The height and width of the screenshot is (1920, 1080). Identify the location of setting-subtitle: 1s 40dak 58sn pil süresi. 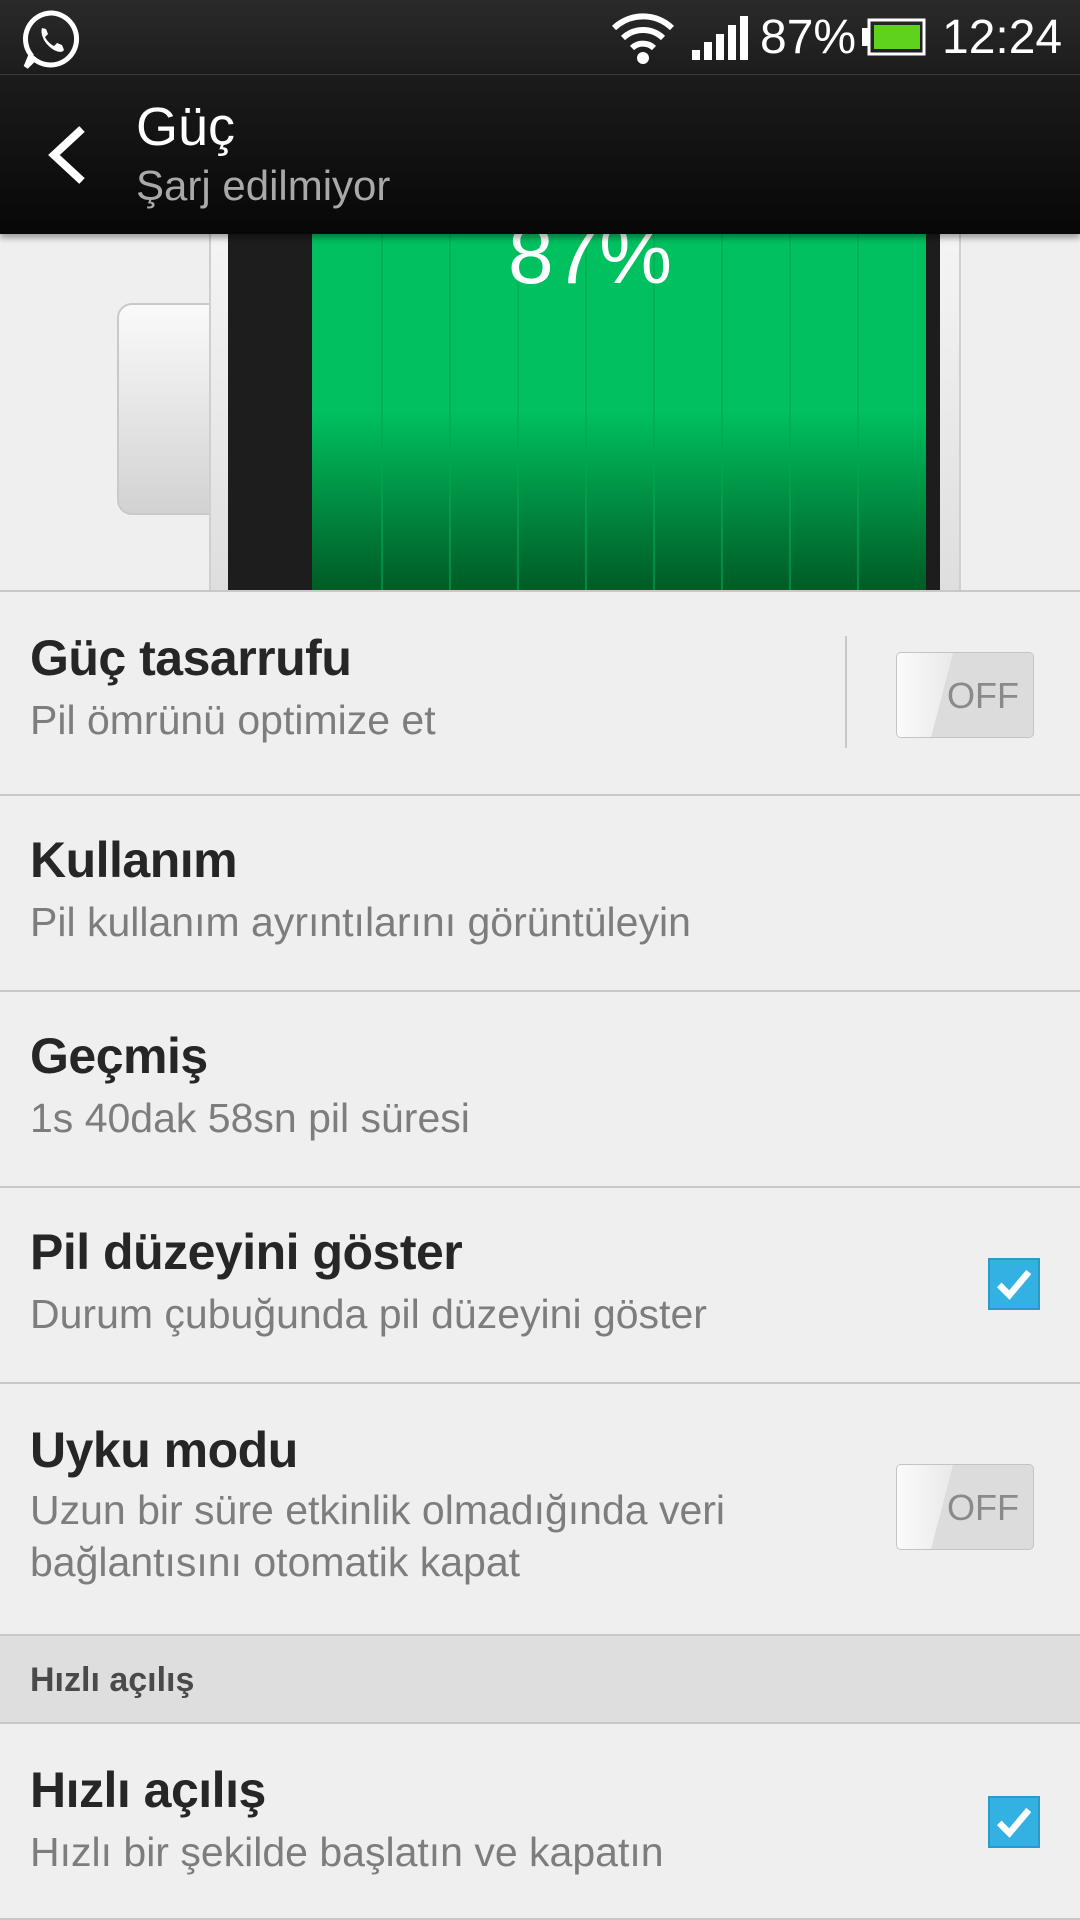
(250, 1118).